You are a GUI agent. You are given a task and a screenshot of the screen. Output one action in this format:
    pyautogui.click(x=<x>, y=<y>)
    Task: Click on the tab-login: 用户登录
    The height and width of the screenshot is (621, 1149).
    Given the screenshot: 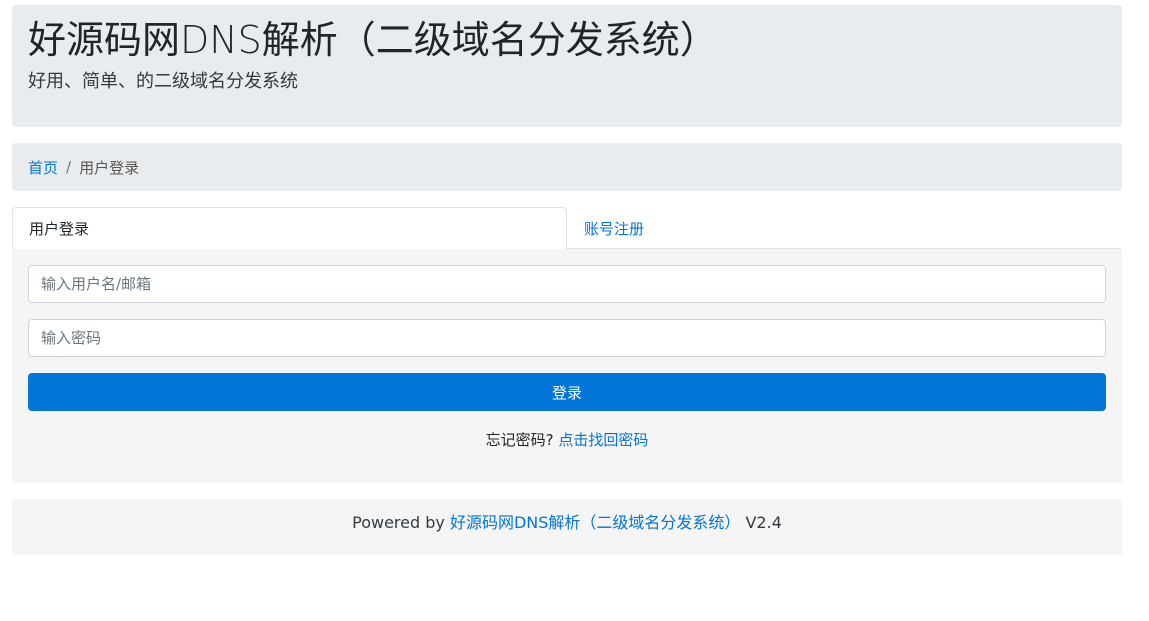 What is the action you would take?
    pyautogui.click(x=289, y=228)
    